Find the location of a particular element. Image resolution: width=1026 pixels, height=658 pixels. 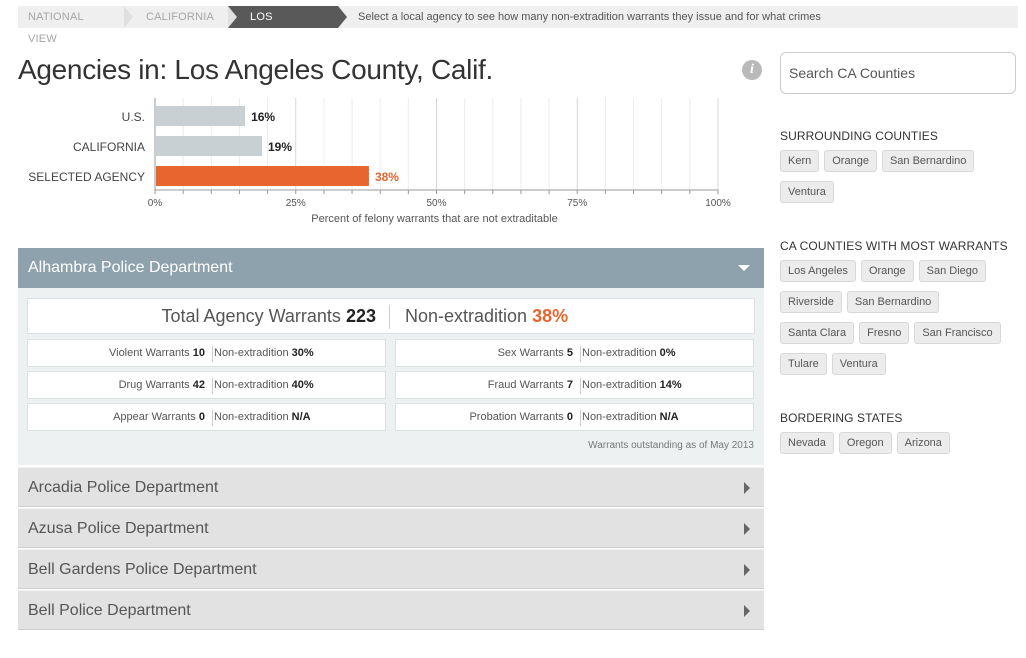

x-tick-label: 0% is located at coordinates (155, 203).